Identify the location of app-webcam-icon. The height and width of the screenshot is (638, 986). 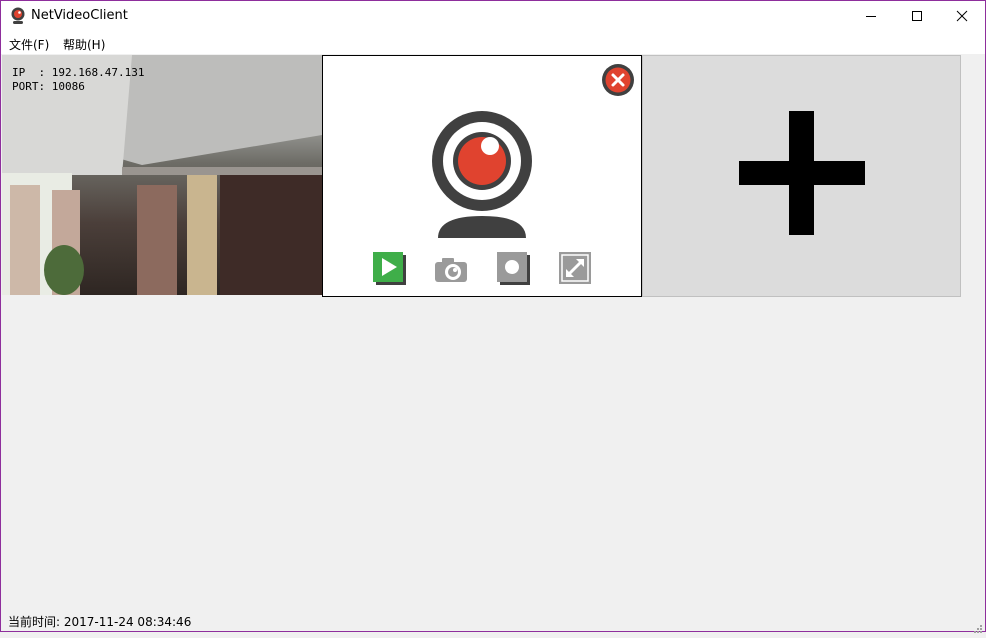
(18, 16).